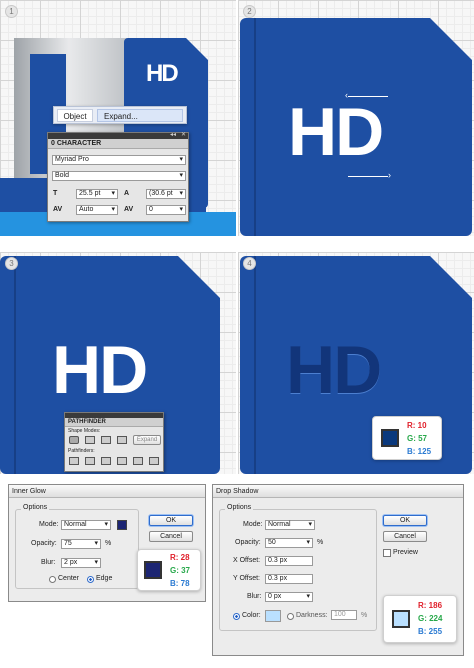 This screenshot has width=474, height=668. Describe the element at coordinates (344, 615) in the screenshot. I see `darkness-field: 100` at that location.